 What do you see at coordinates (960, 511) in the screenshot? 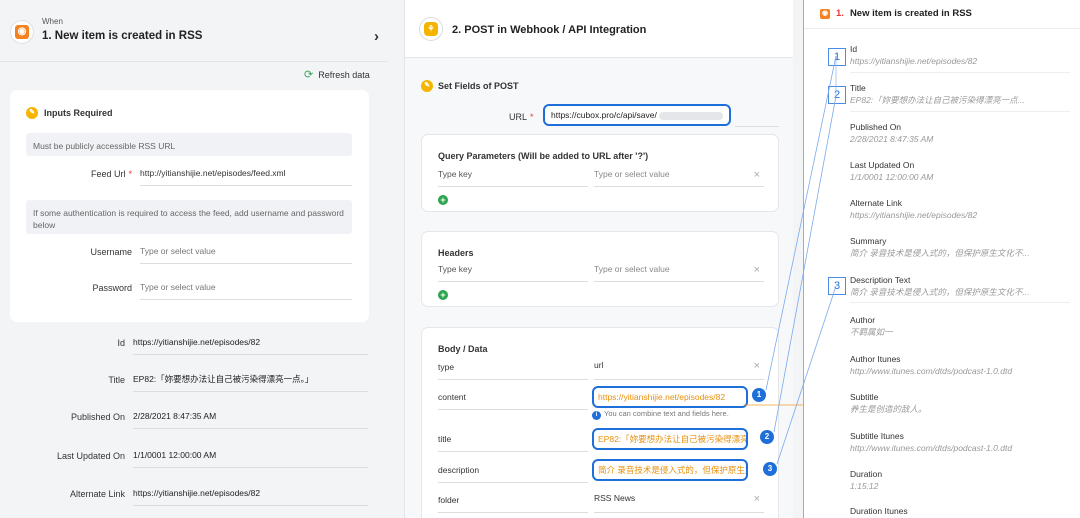
I see `field-item: Duration Itunes` at bounding box center [960, 511].